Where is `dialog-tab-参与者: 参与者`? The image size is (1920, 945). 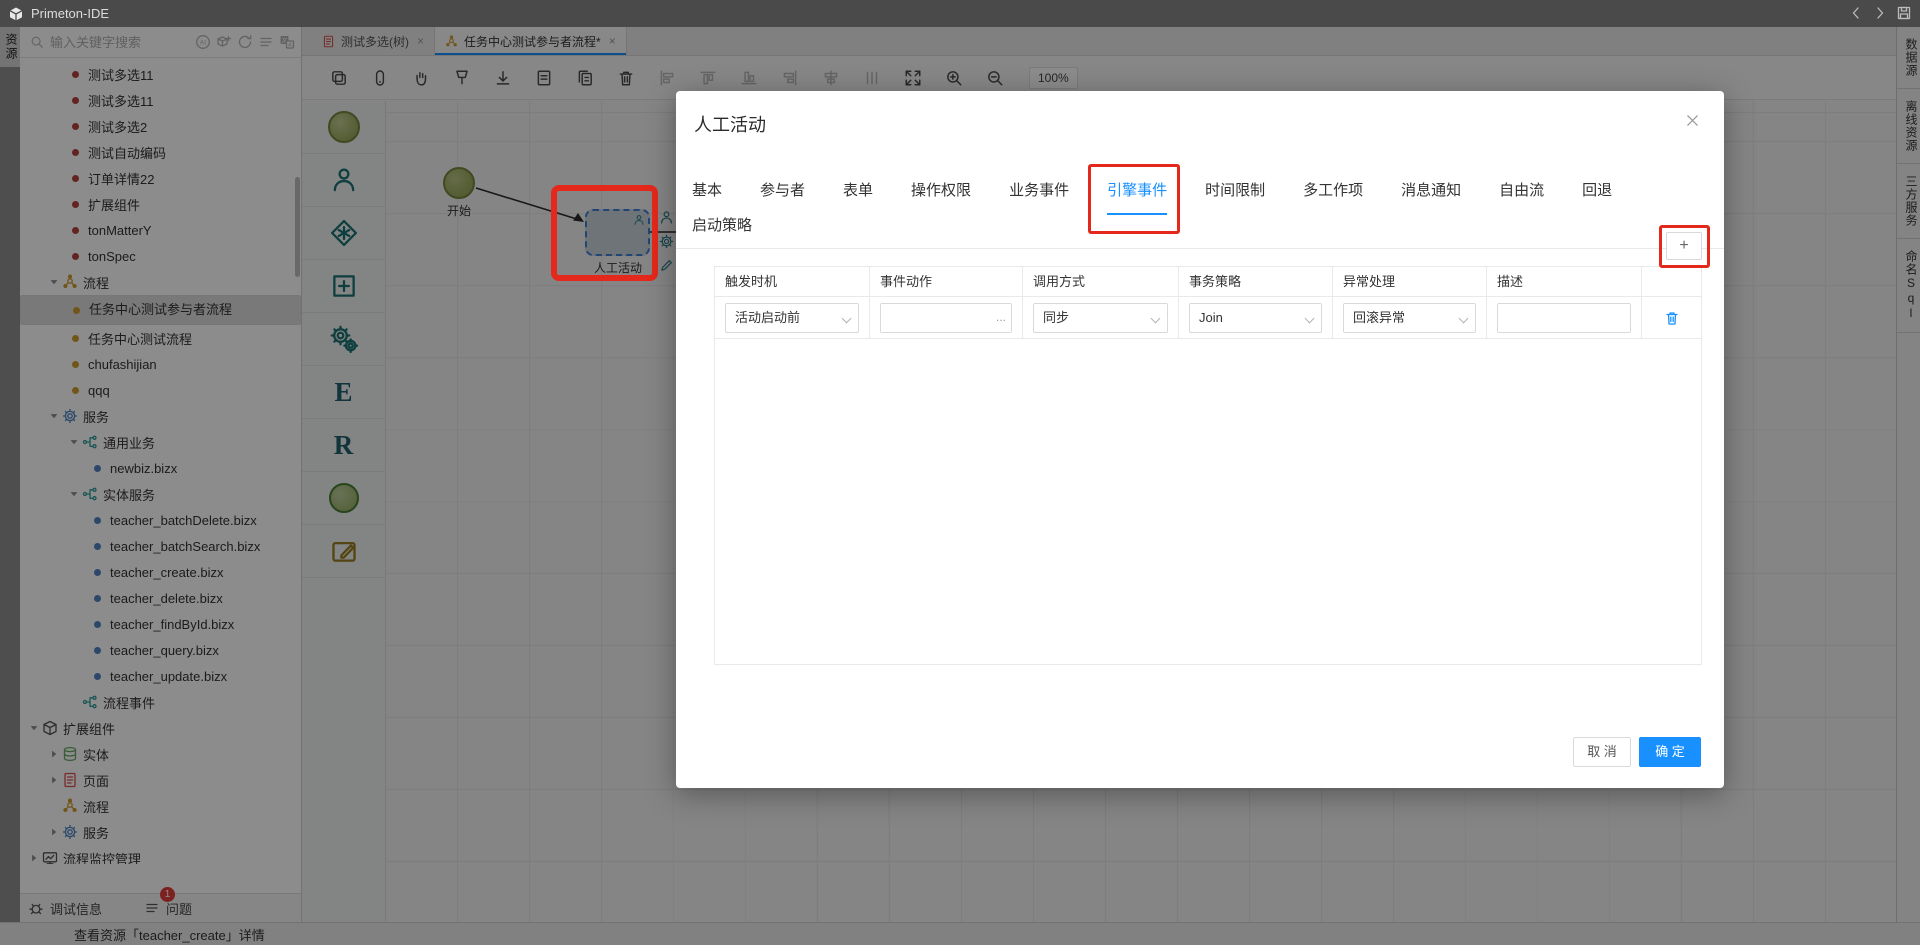
dialog-tab-参与者: 参与者 is located at coordinates (782, 196).